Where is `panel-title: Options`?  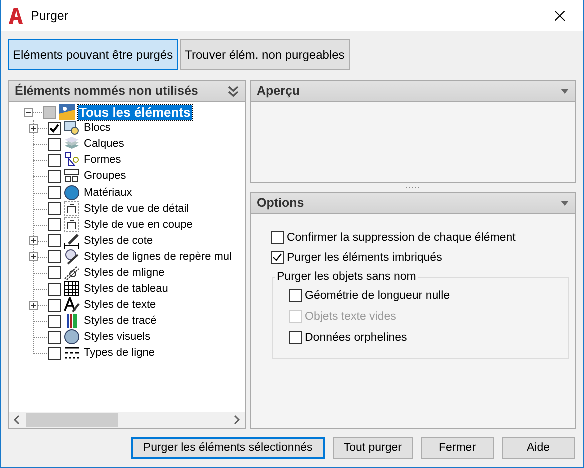
panel-title: Options is located at coordinates (281, 203).